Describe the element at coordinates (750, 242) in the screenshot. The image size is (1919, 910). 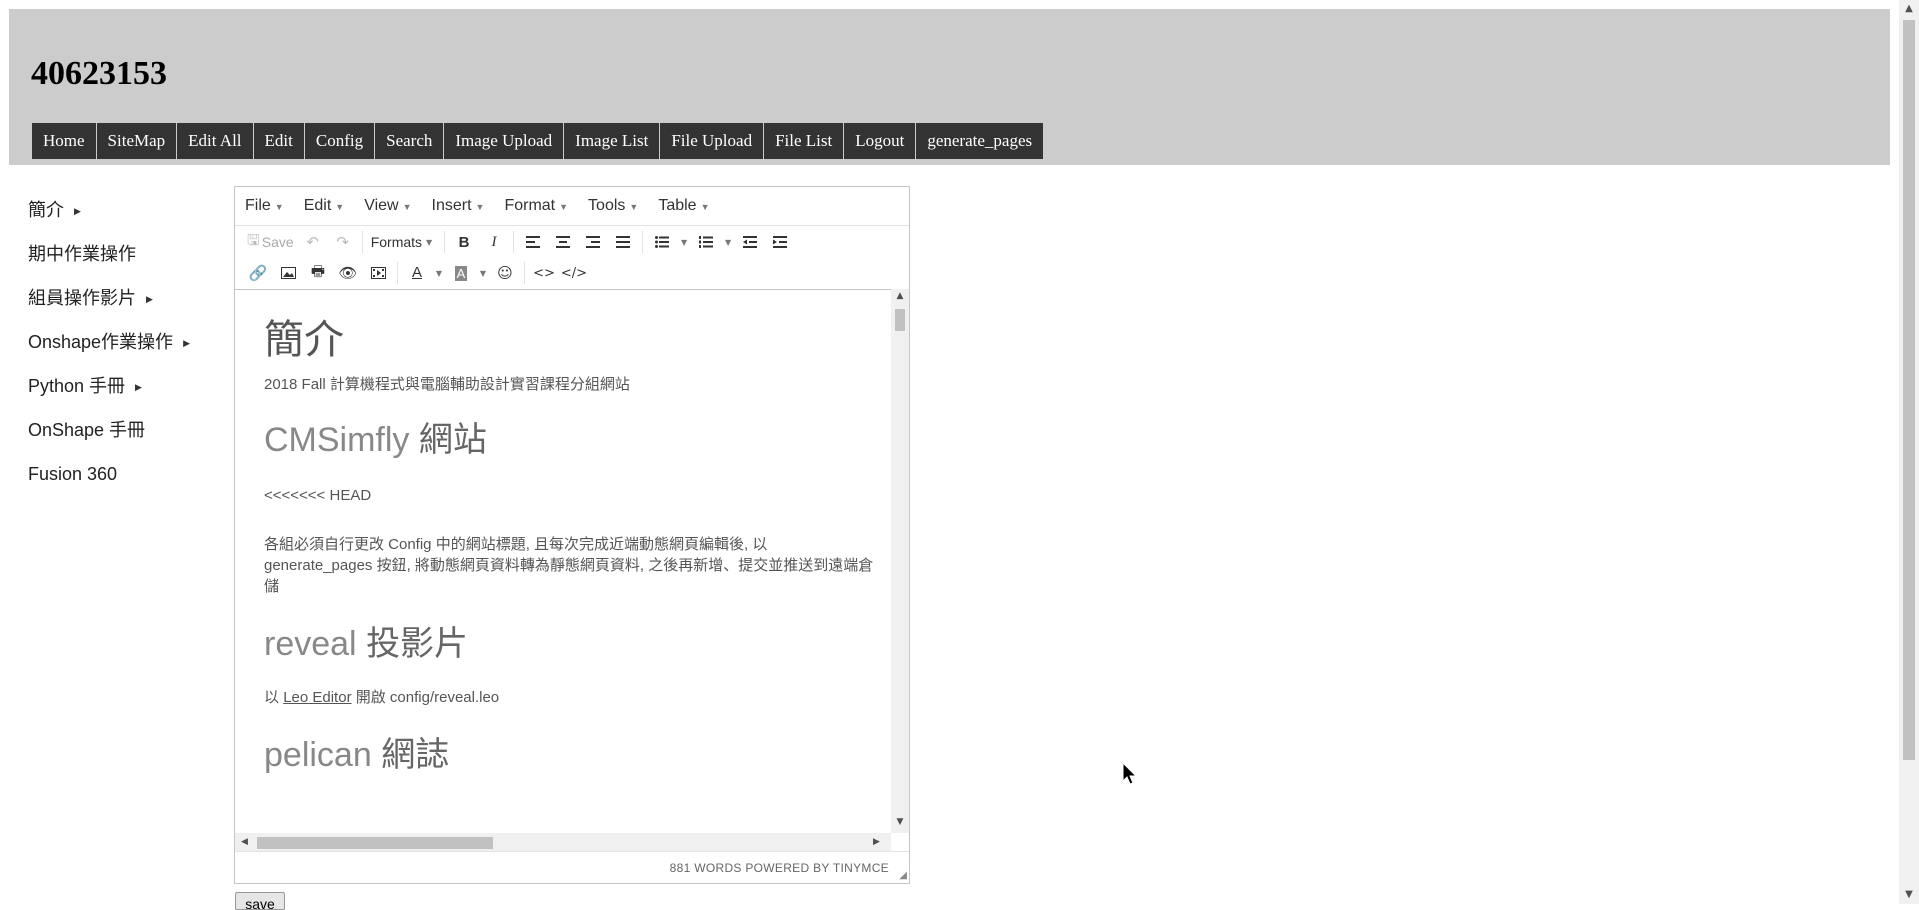
I see `outdent-button` at that location.